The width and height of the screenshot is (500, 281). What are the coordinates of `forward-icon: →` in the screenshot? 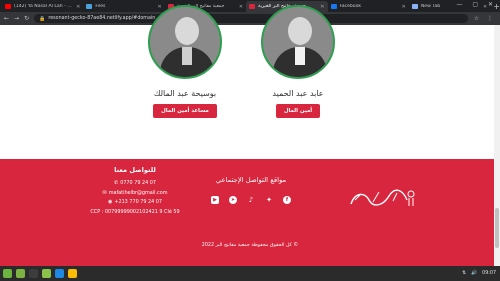 It's located at (16, 18).